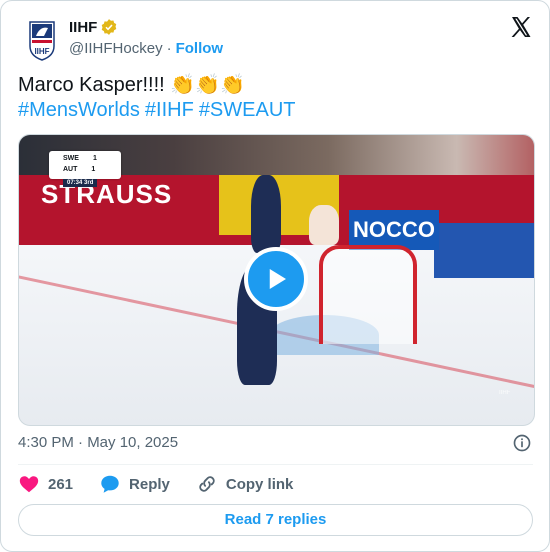  What do you see at coordinates (522, 443) in the screenshot?
I see `info-icon` at bounding box center [522, 443].